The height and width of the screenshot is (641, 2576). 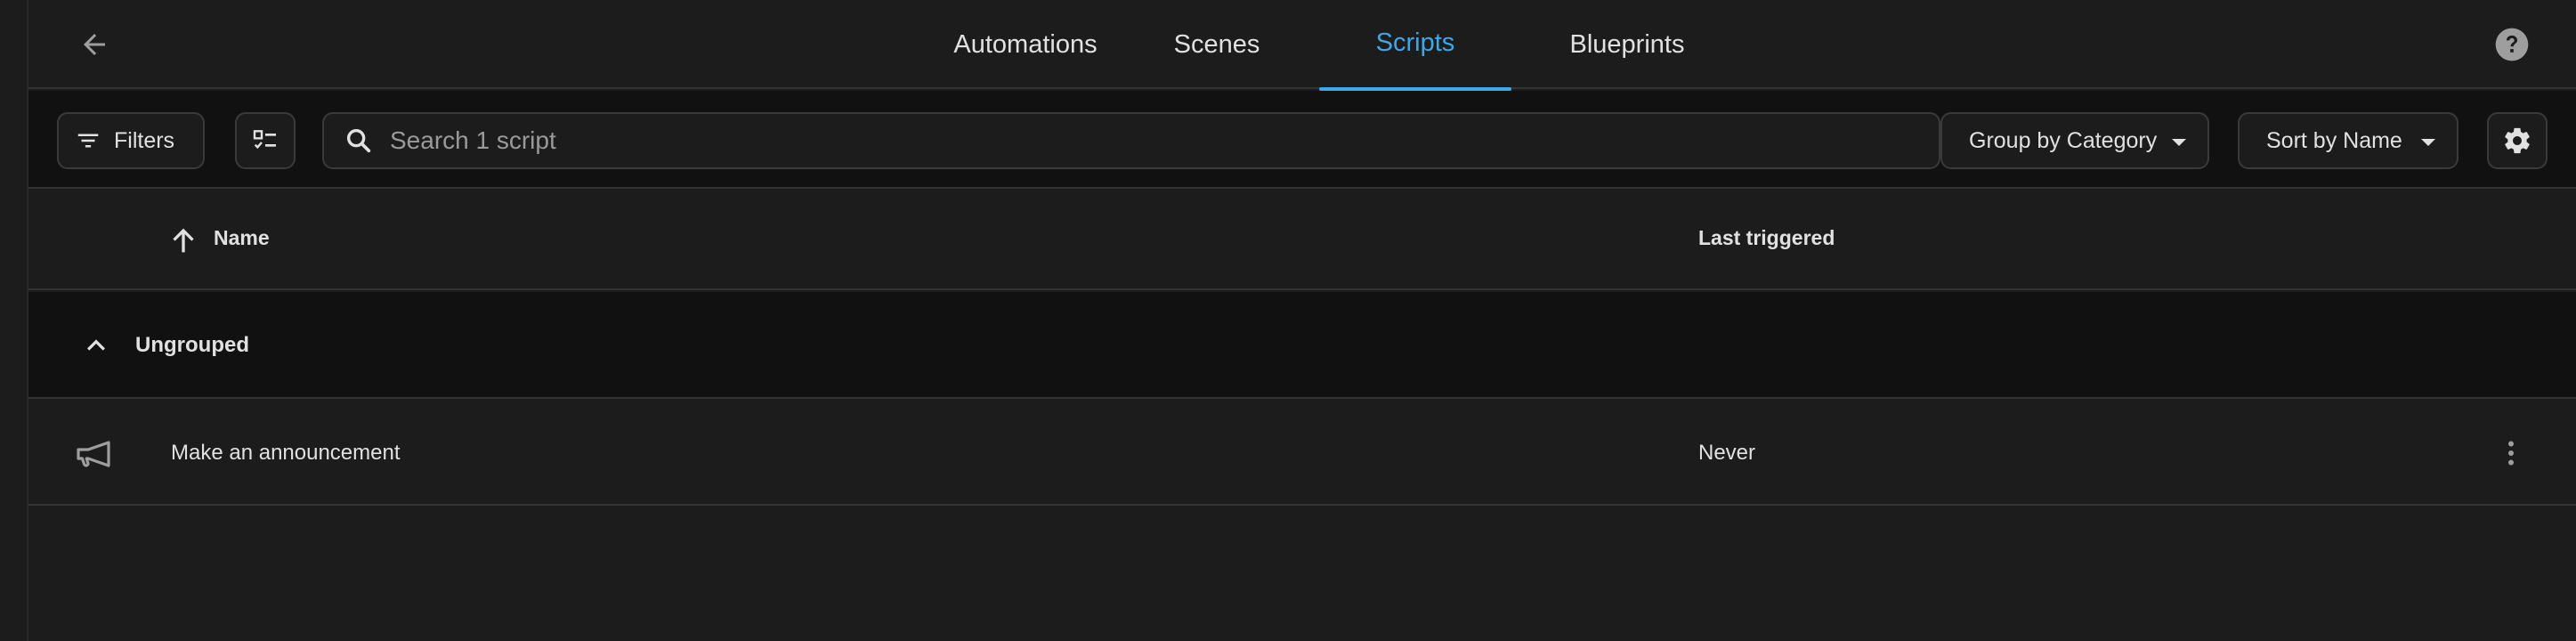 I want to click on tab-bar: Automations Scenes Scripts Blueprints, so click(x=1302, y=45).